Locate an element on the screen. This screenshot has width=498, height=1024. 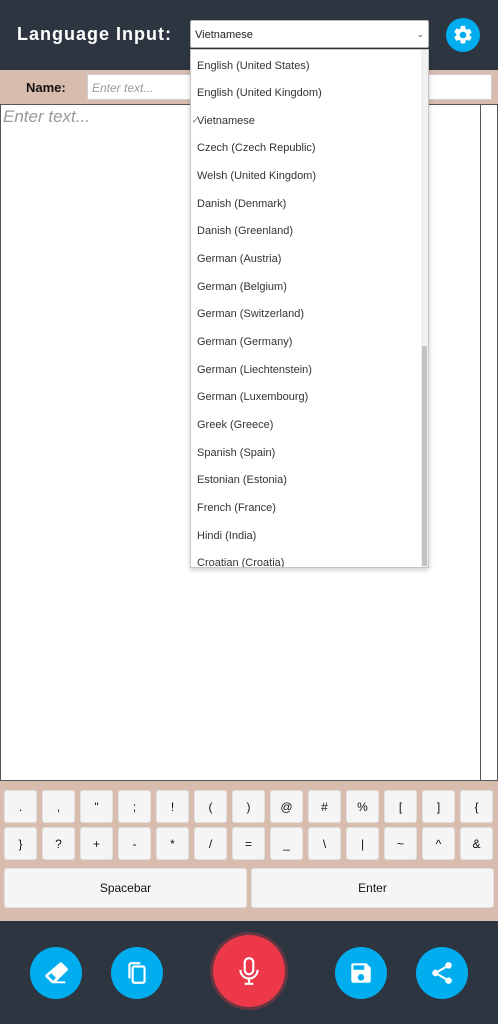
dropdown-option: Danish (Greenland) is located at coordinates (245, 231).